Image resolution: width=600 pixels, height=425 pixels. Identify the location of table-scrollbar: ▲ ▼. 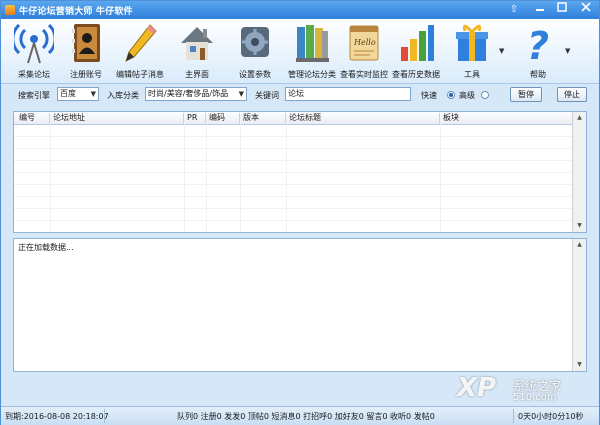
(579, 172).